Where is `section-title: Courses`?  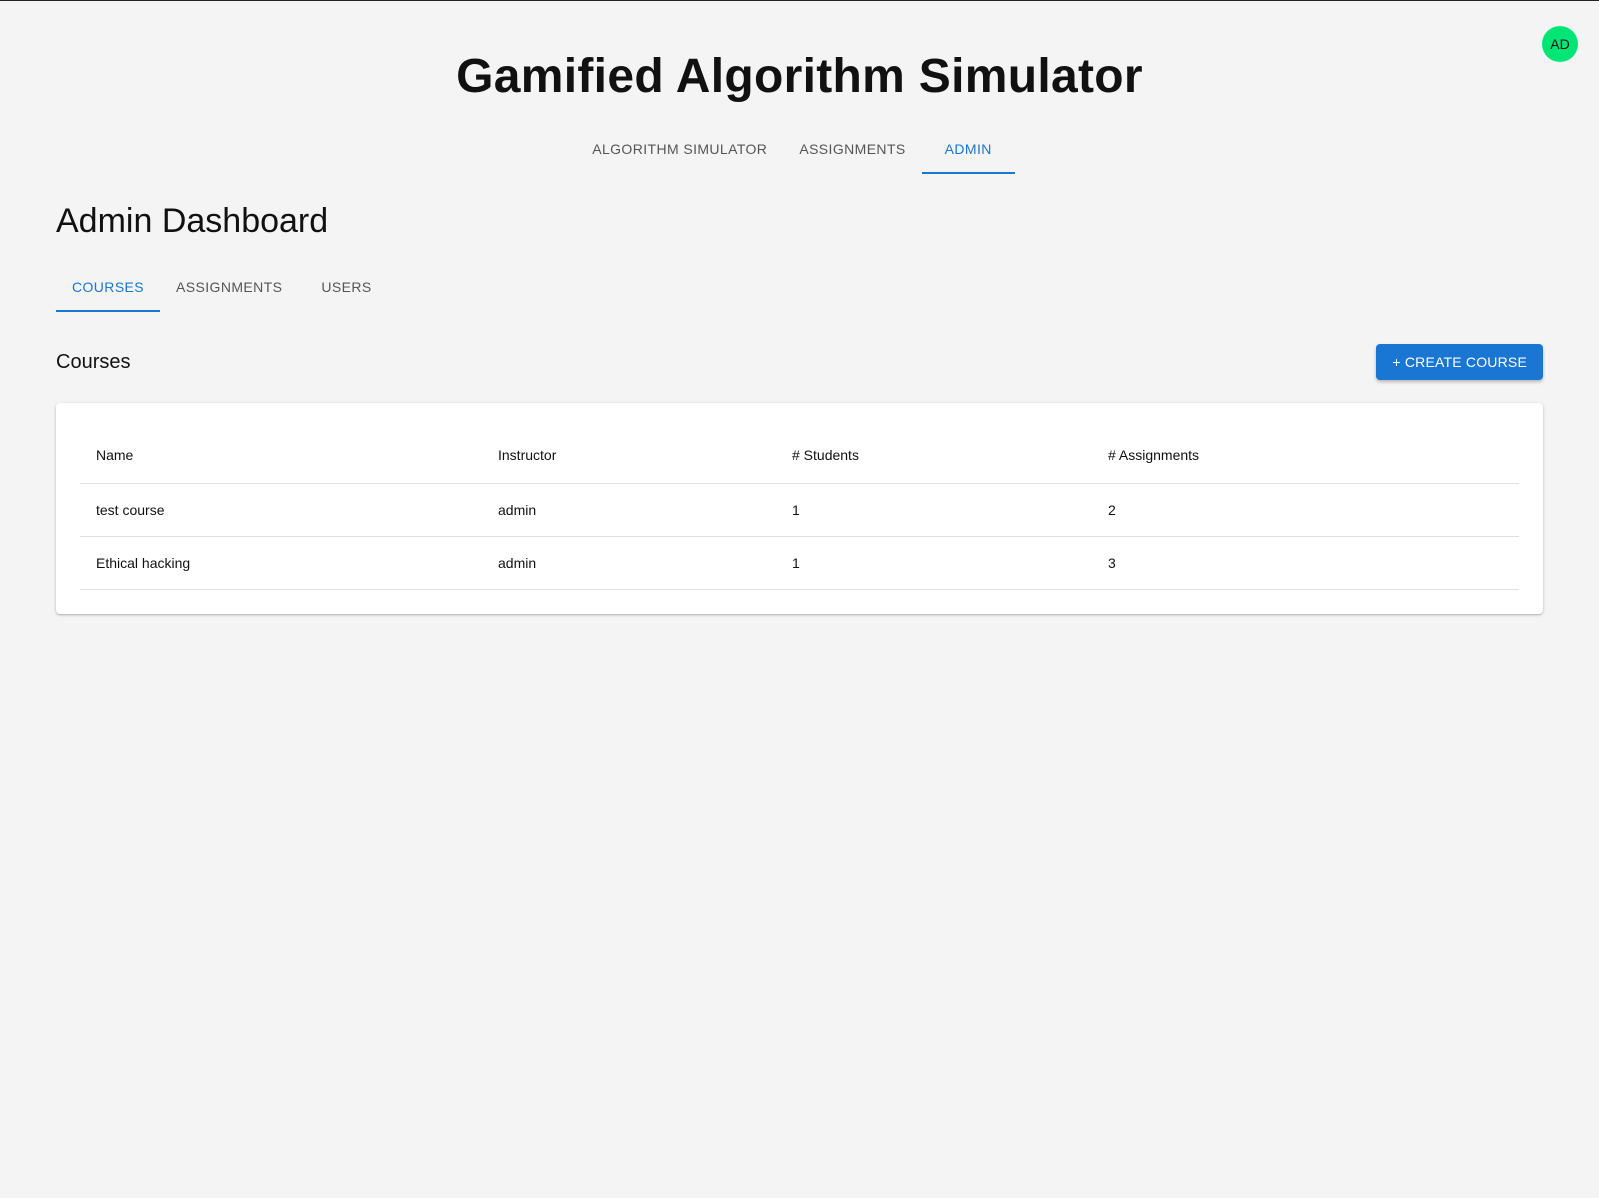
section-title: Courses is located at coordinates (93, 361).